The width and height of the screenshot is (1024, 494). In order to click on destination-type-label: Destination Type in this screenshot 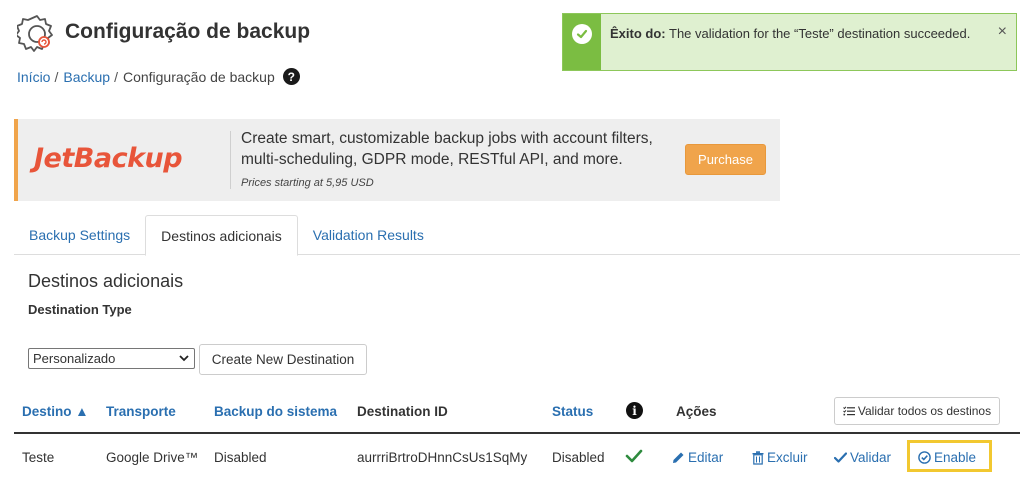, I will do `click(80, 309)`.